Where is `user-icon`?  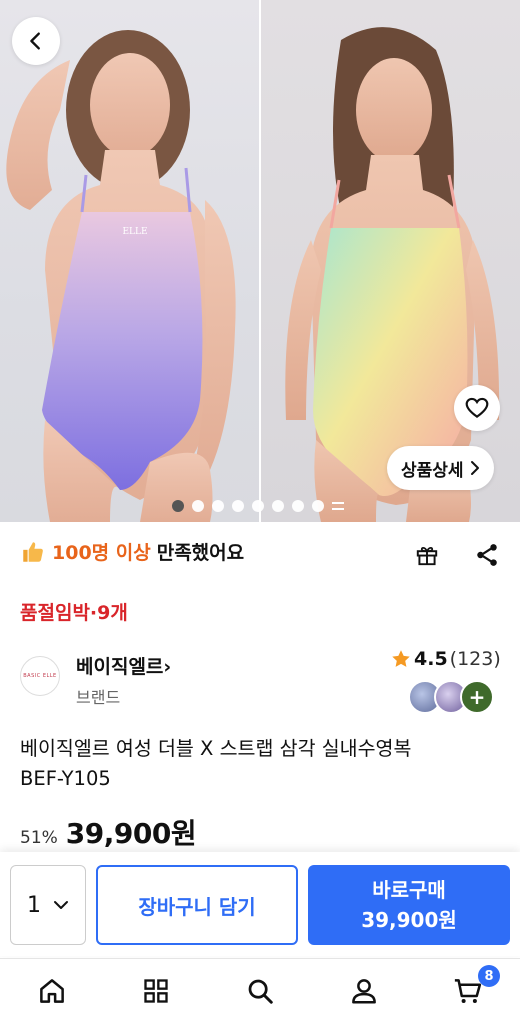
user-icon is located at coordinates (364, 991).